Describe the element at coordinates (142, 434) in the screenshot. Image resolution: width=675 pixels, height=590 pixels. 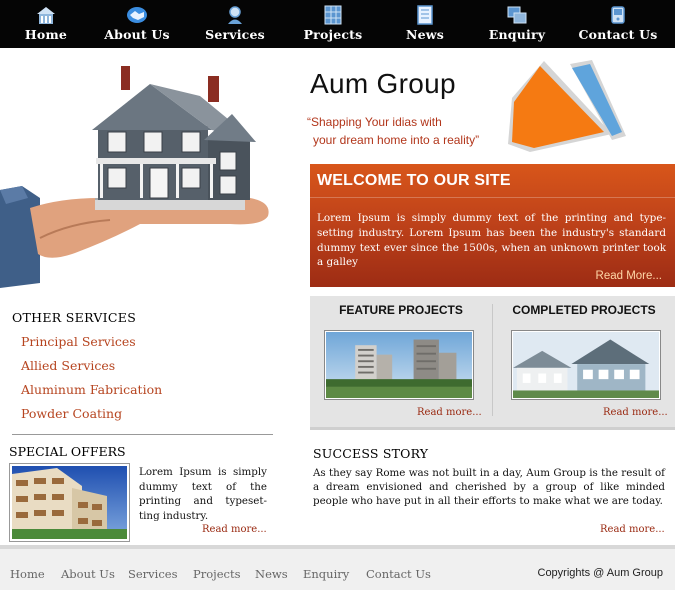
I see `left-column-divider` at that location.